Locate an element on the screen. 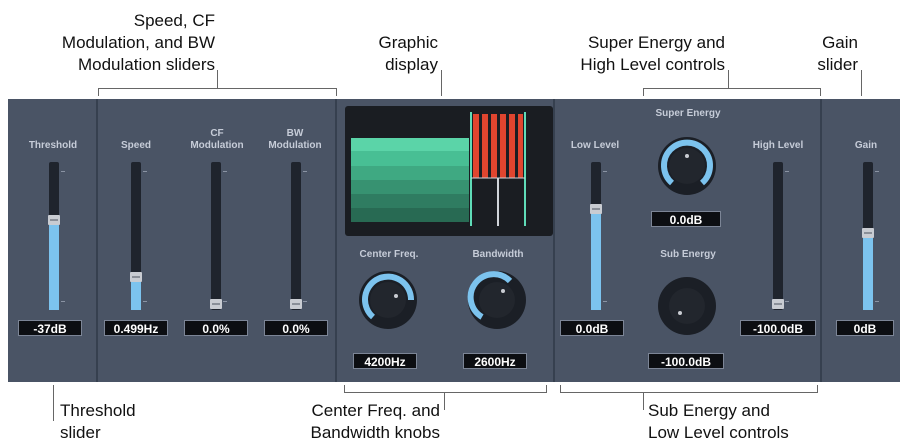 This screenshot has width=900, height=444. callout-line: Speed, CF is located at coordinates (174, 20).